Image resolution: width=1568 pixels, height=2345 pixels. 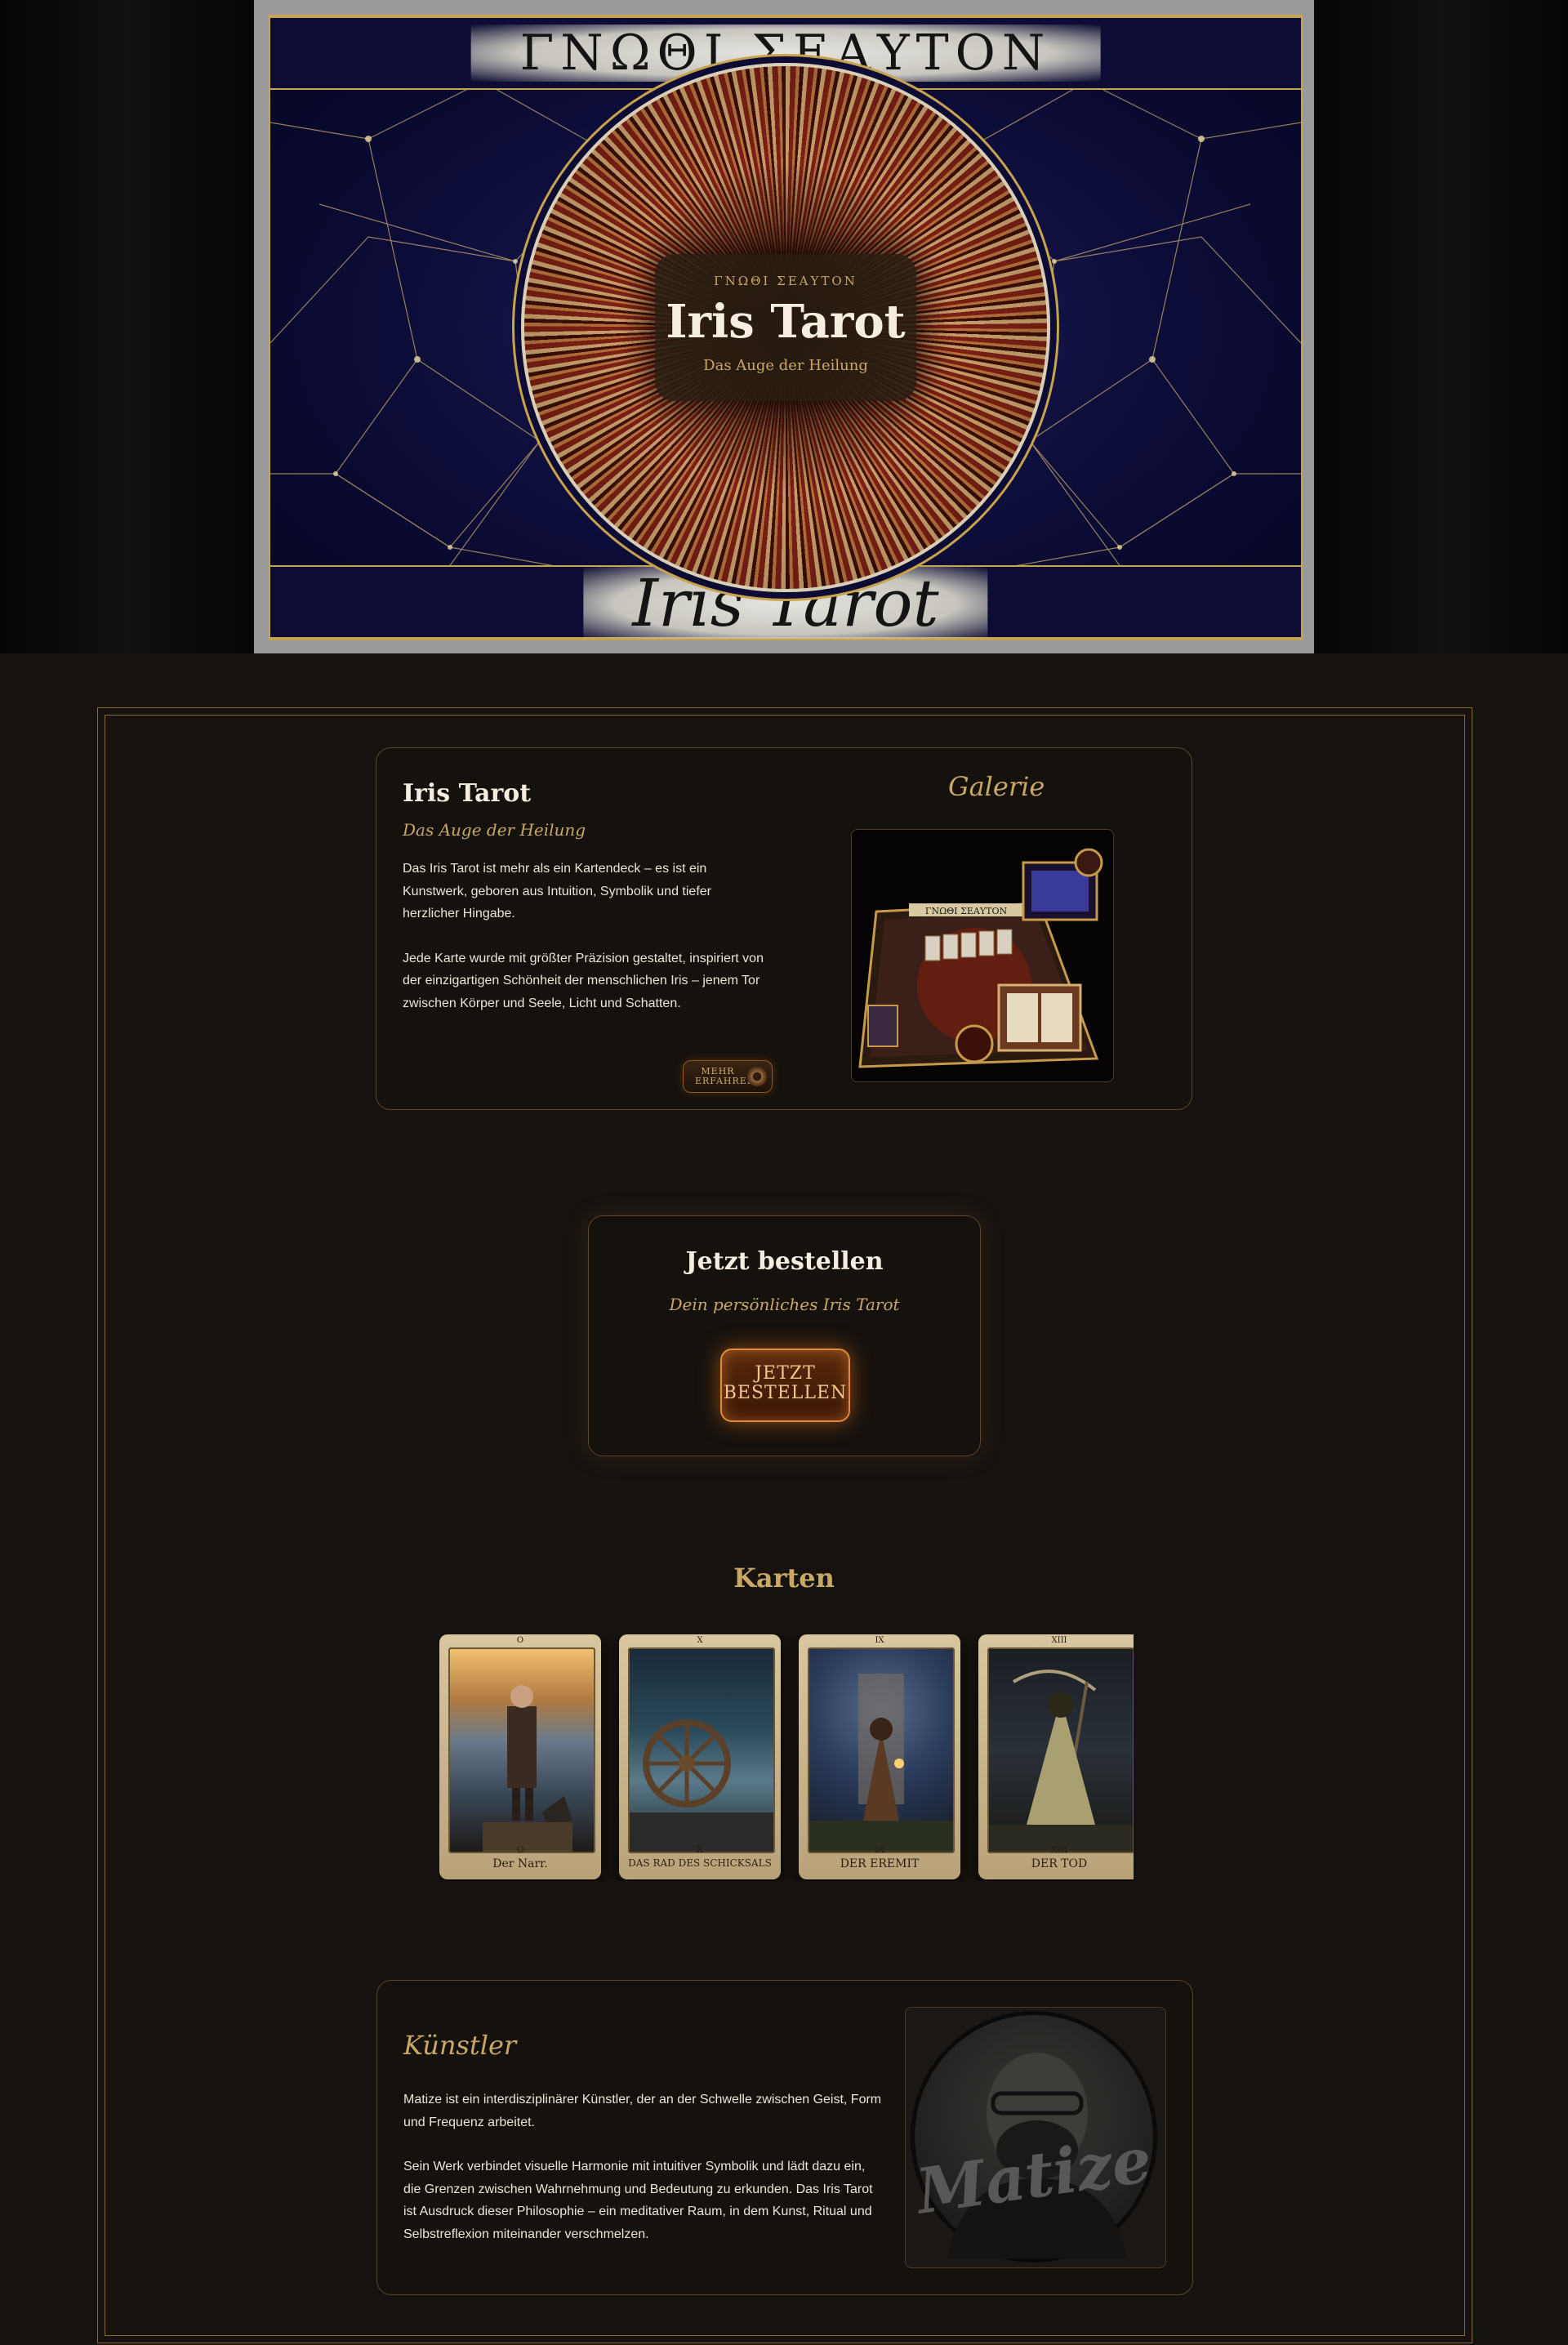 I want to click on card-numeral-bottom: IX, so click(x=879, y=1849).